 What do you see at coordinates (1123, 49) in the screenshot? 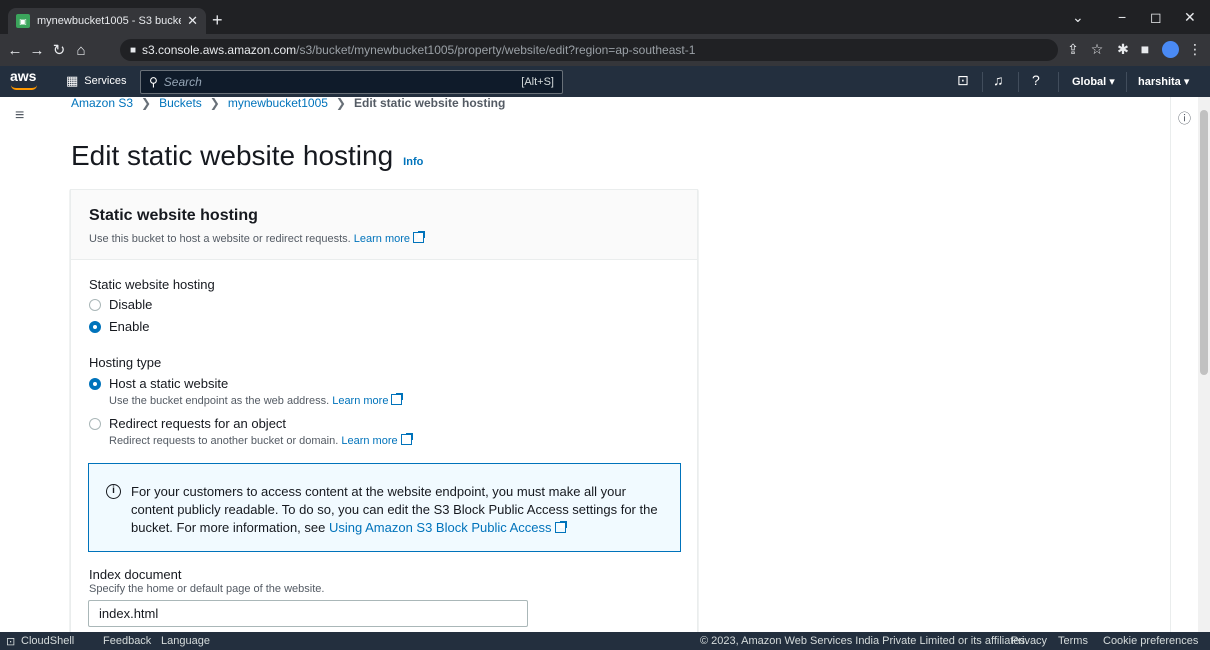
I see `extensions-icon: ✱` at bounding box center [1123, 49].